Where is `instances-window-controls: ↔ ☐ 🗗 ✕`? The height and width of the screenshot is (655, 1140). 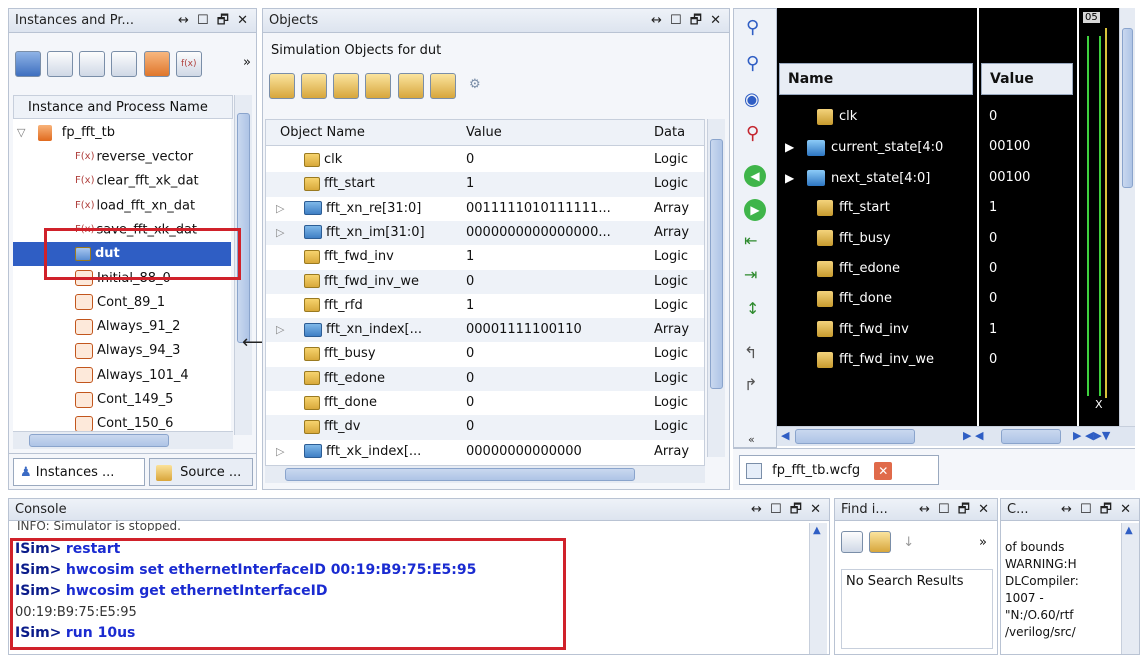
instances-window-controls: ↔ ☐ 🗗 ✕ is located at coordinates (214, 21).